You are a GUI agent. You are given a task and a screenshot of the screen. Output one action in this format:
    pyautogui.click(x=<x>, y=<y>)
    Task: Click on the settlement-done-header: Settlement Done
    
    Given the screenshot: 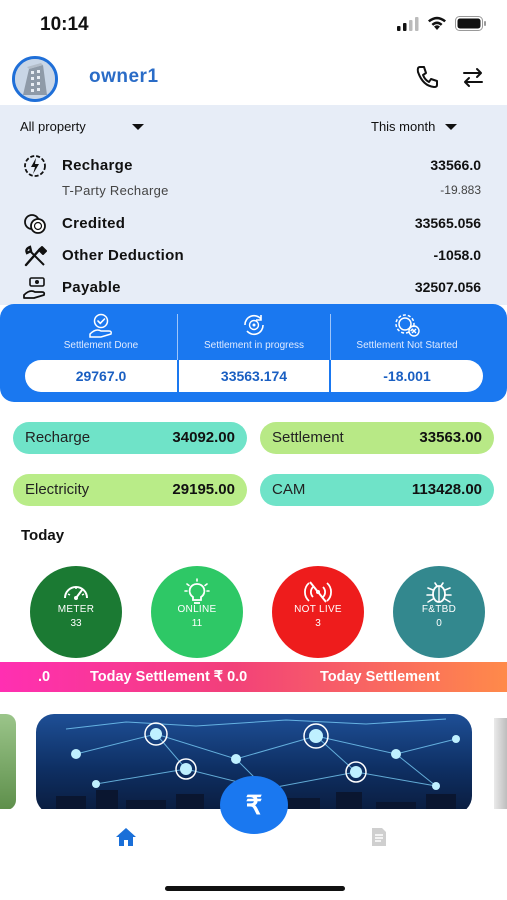 What is the action you would take?
    pyautogui.click(x=101, y=334)
    